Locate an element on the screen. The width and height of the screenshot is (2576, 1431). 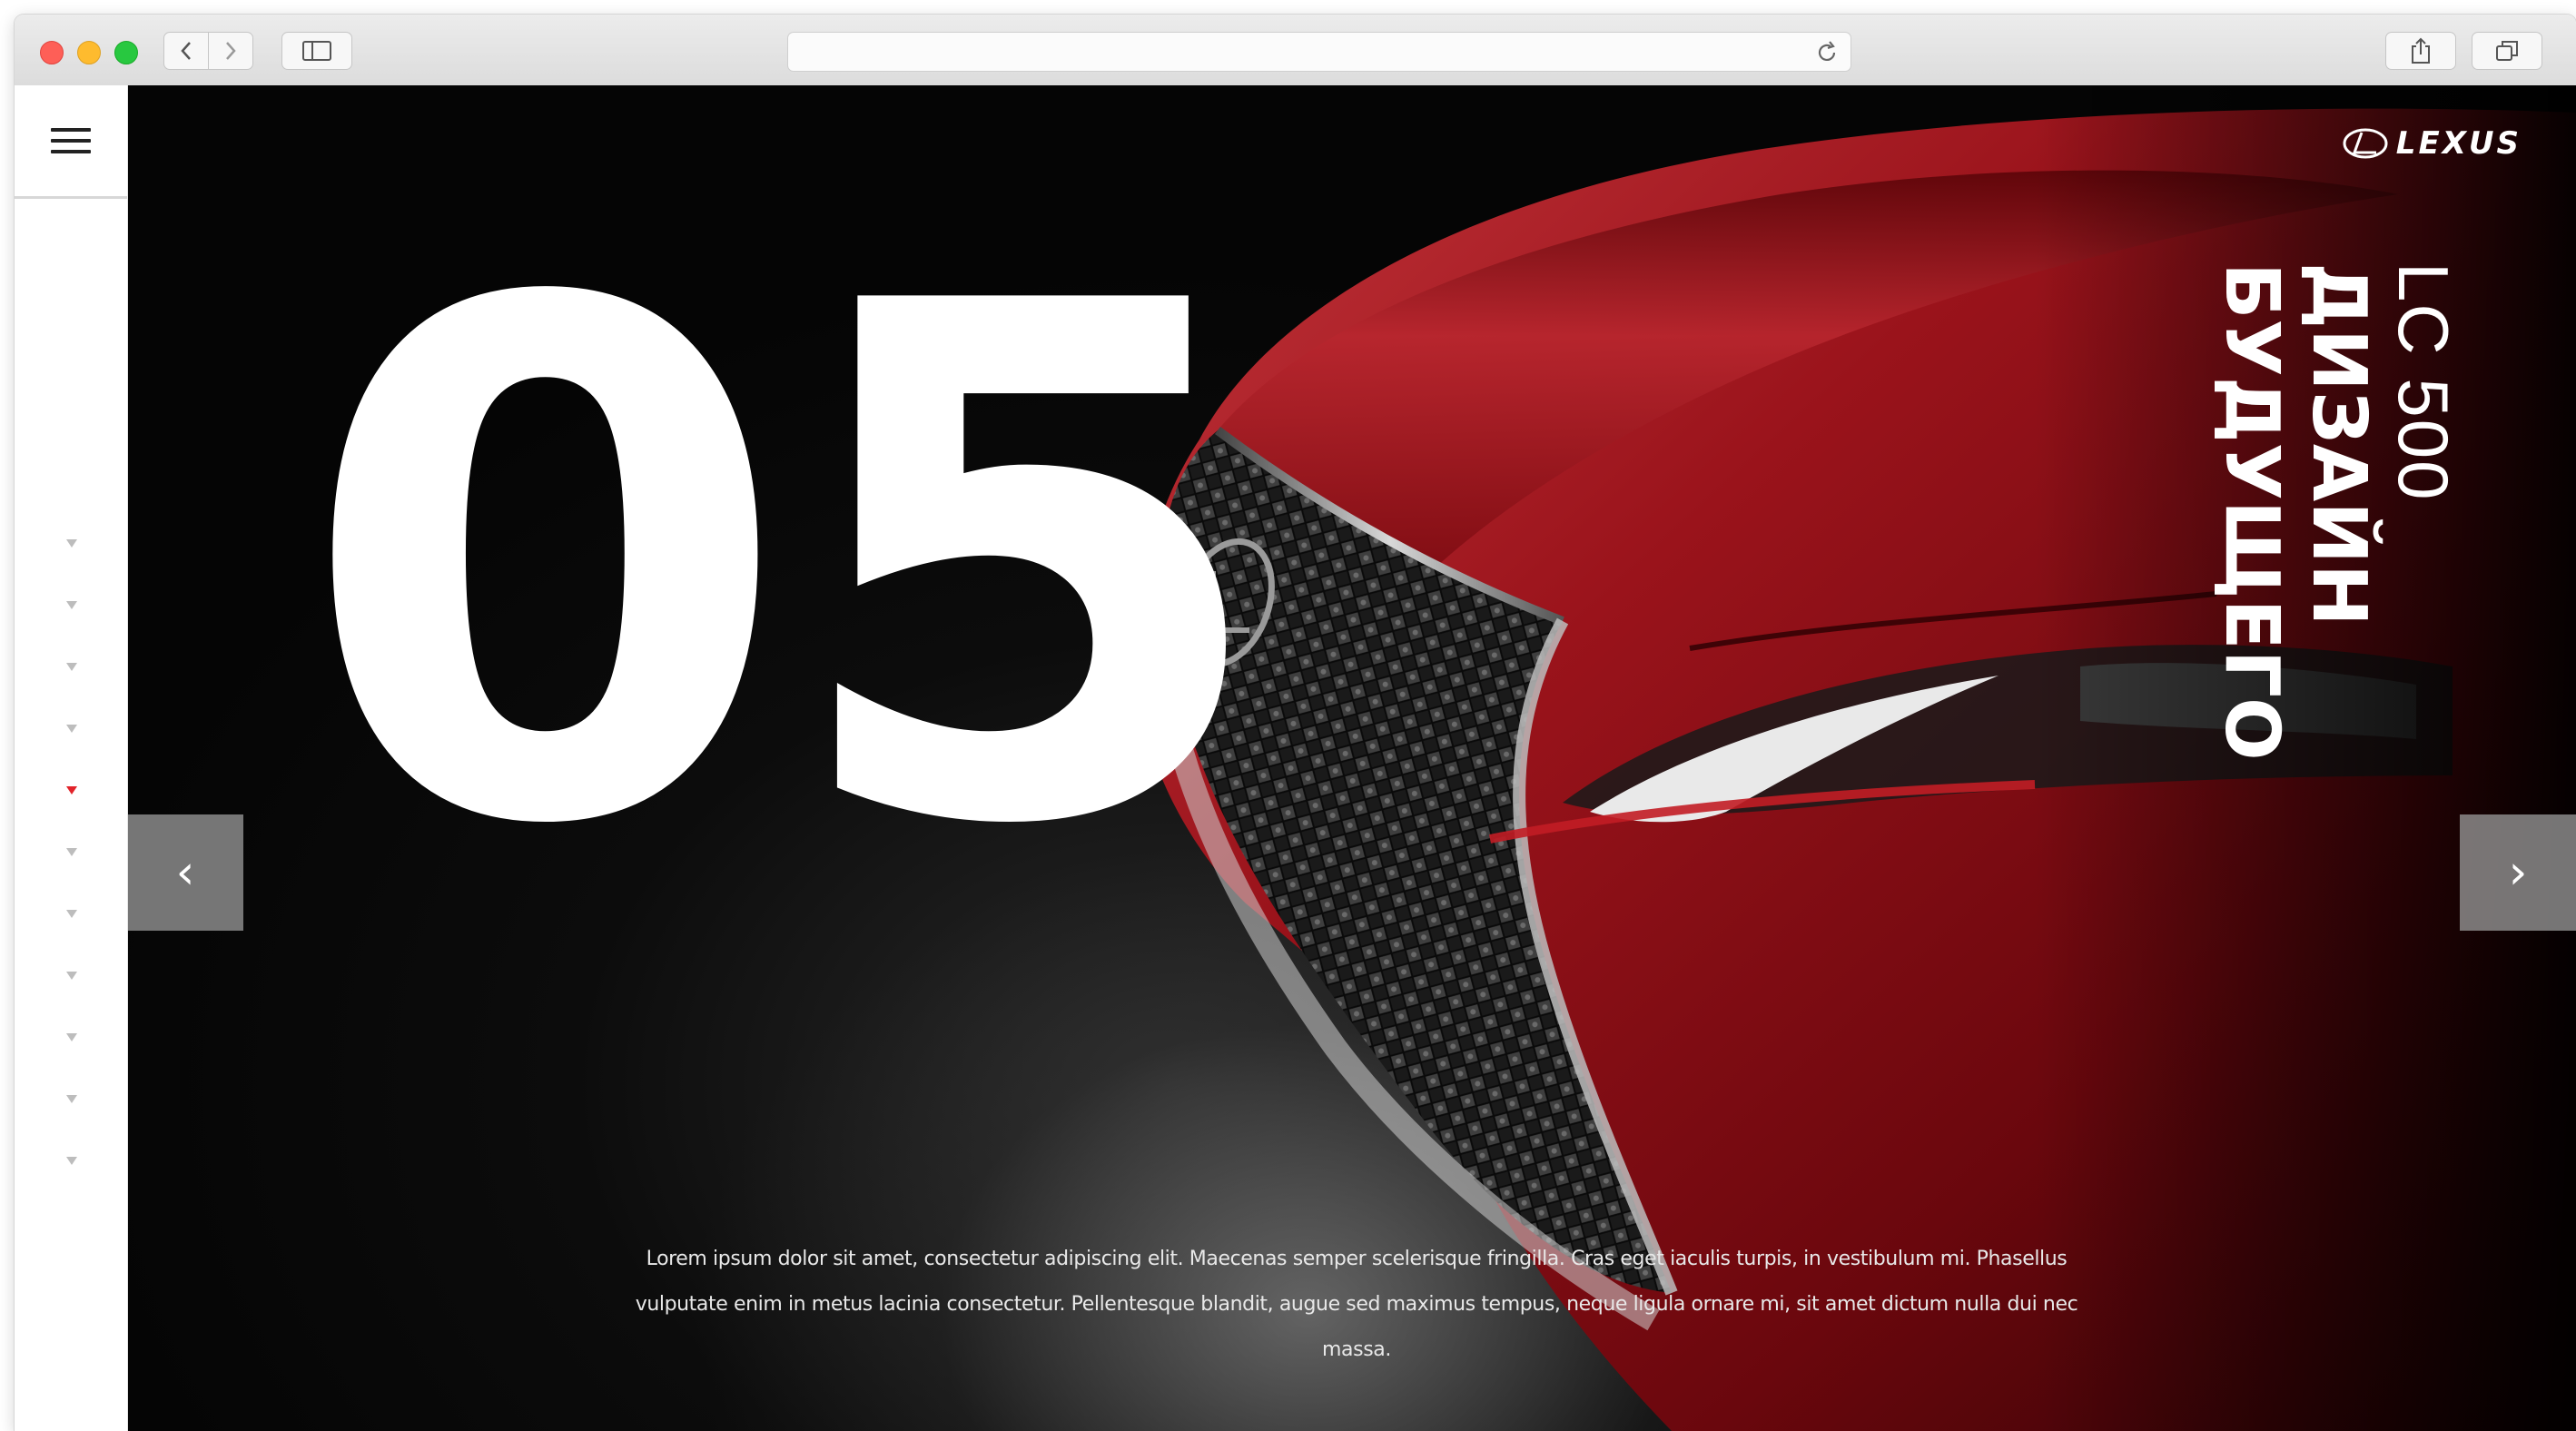
brand-name: LEXUS is located at coordinates (2458, 143).